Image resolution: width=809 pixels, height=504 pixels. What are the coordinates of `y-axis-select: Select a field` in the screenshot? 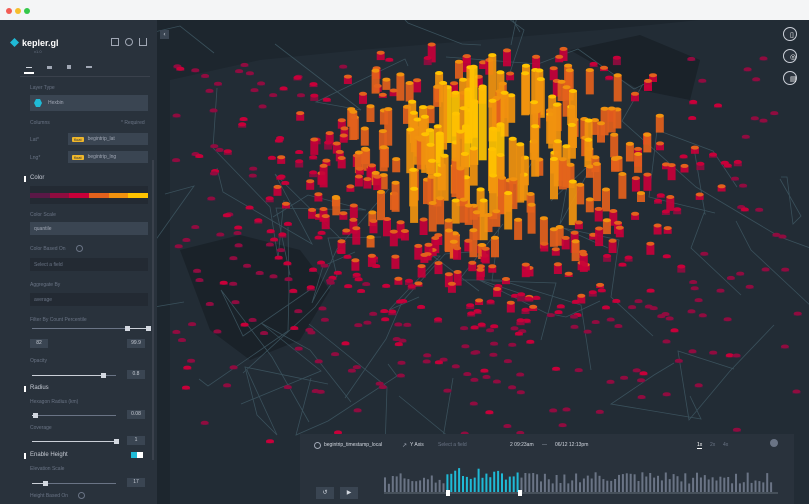 It's located at (452, 445).